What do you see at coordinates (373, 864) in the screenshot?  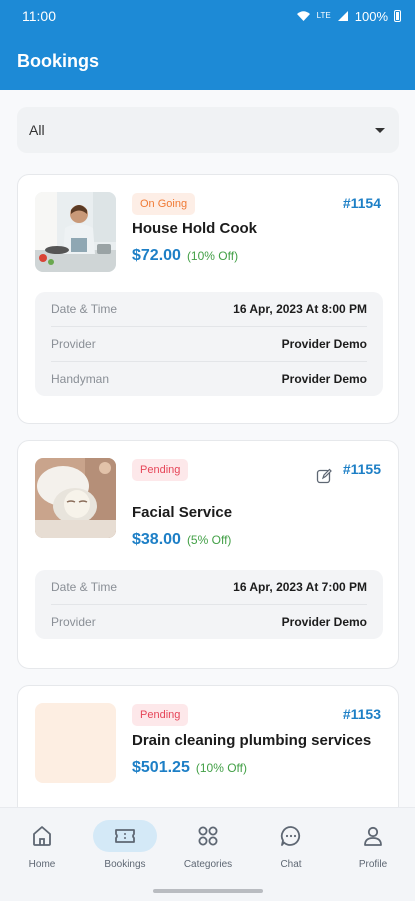 I see `nav-label: Profile` at bounding box center [373, 864].